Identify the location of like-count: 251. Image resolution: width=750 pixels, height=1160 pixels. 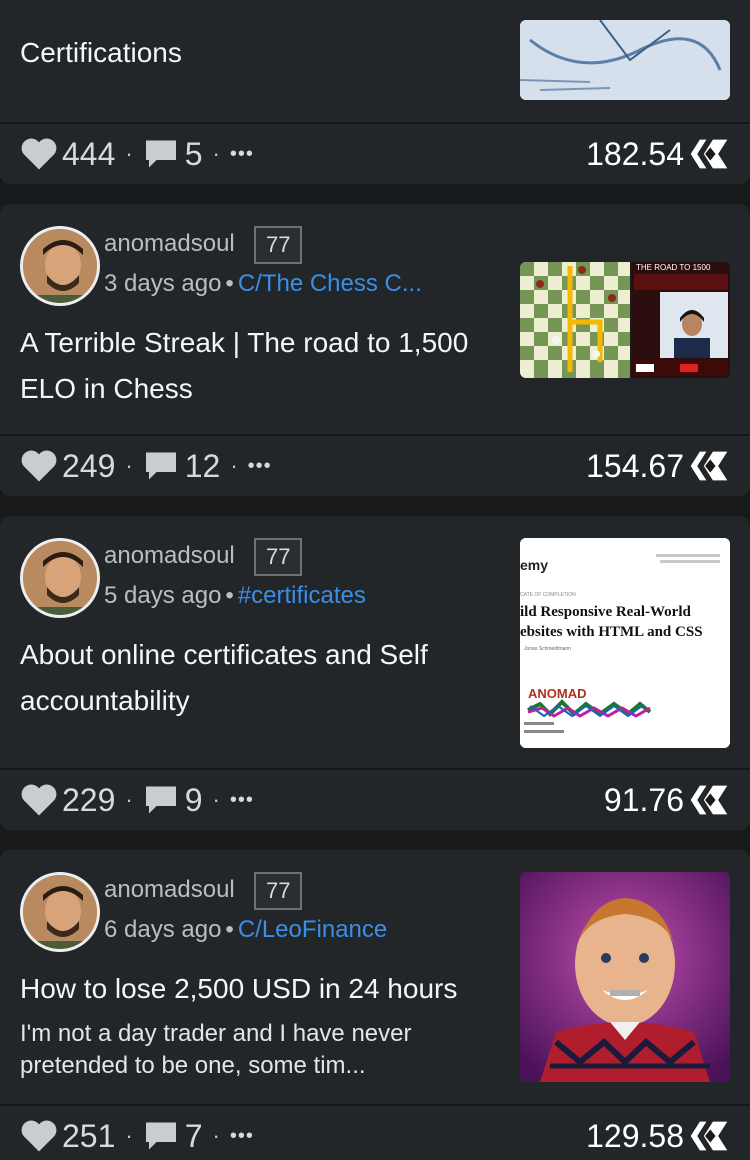
(88, 1136).